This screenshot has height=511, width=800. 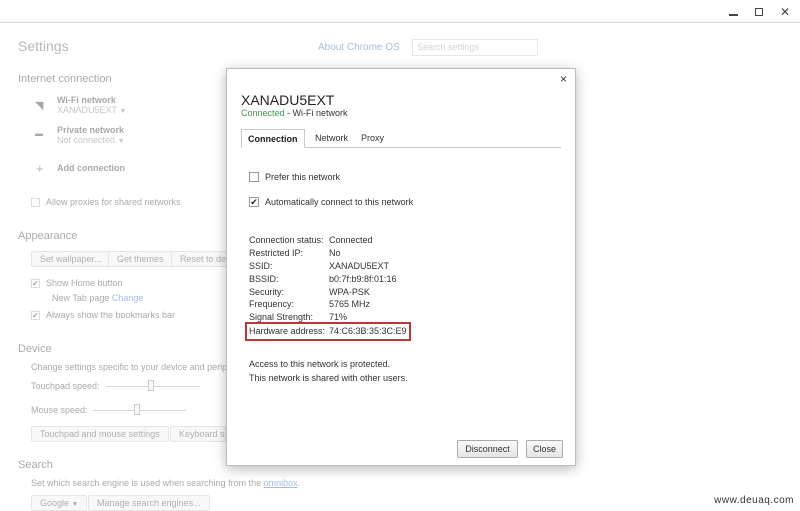 I want to click on about-link: About Chrome OS, so click(x=359, y=47).